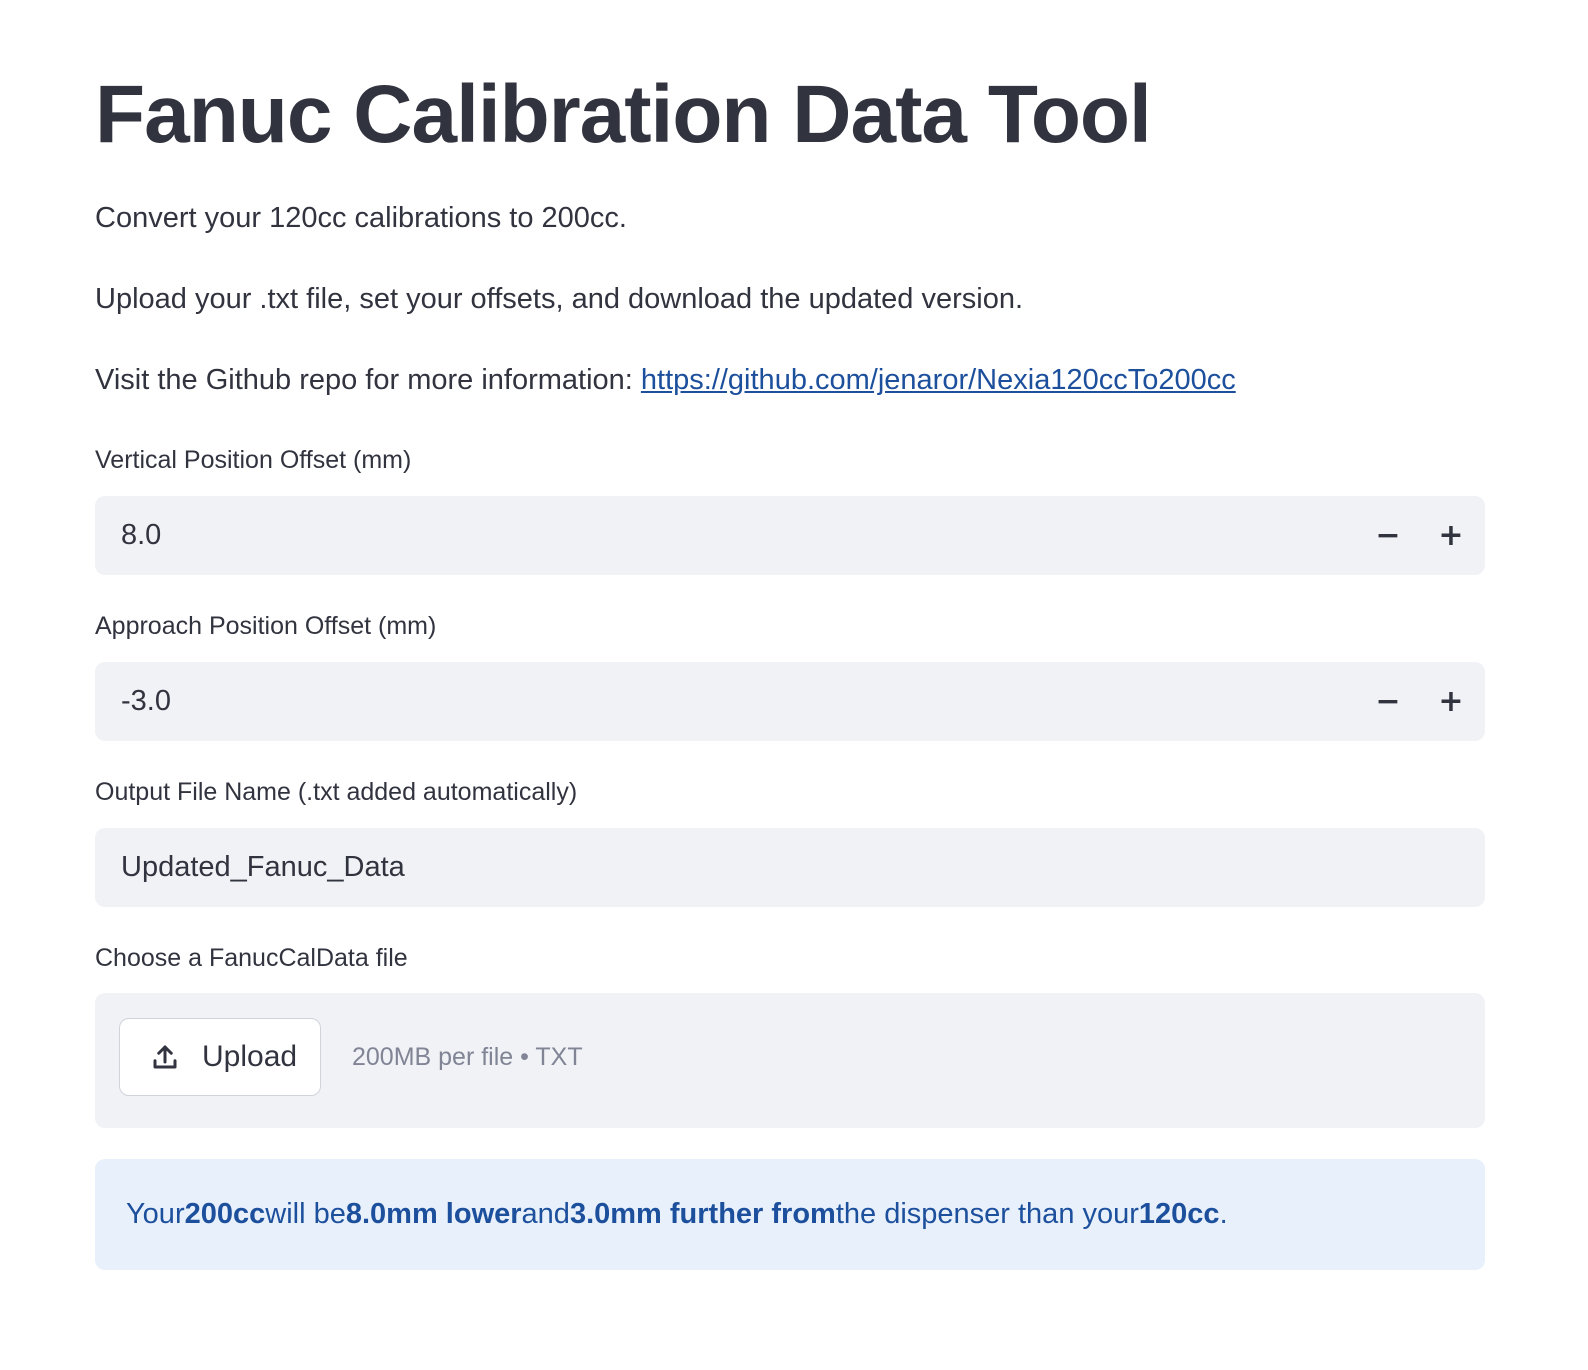 This screenshot has height=1370, width=1588. What do you see at coordinates (1179, 1214) in the screenshot?
I see `info-bold-120cc: 120cc` at bounding box center [1179, 1214].